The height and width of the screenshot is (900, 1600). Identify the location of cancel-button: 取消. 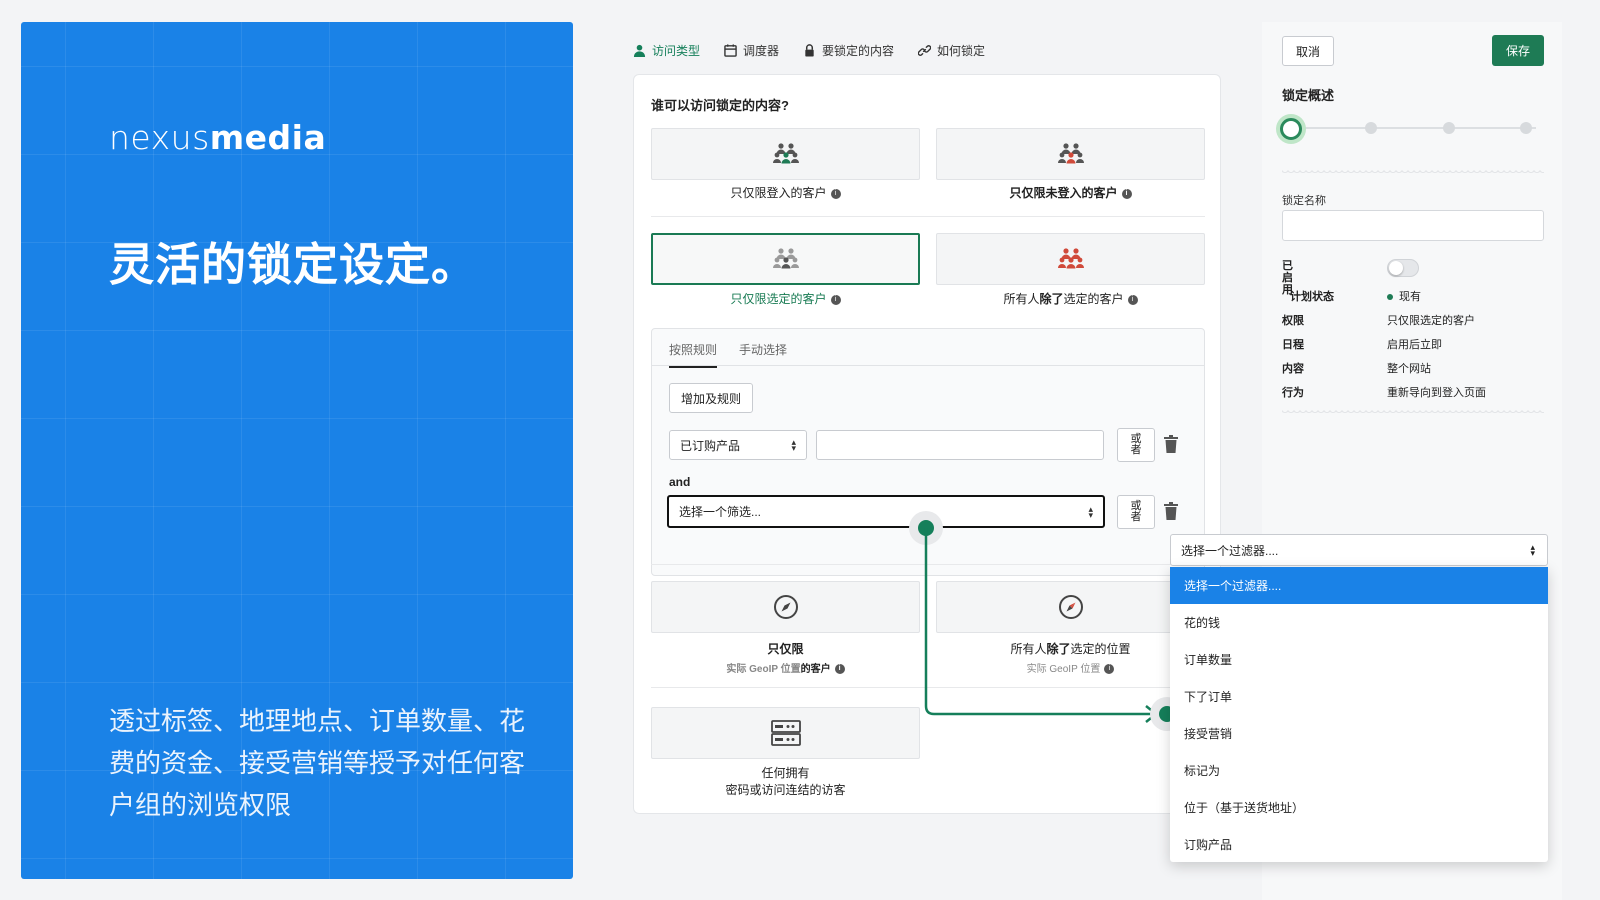
(1308, 51).